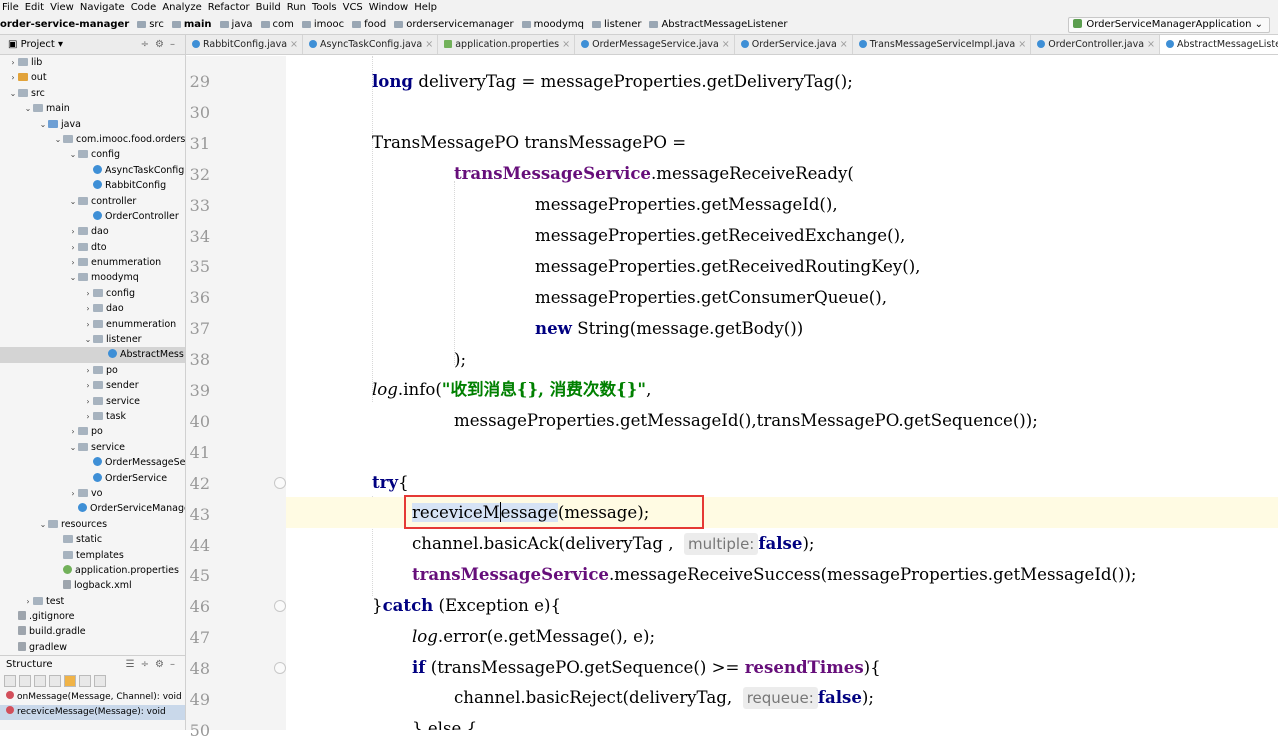 This screenshot has width=1278, height=746. I want to click on menu-item-run: Run, so click(296, 7).